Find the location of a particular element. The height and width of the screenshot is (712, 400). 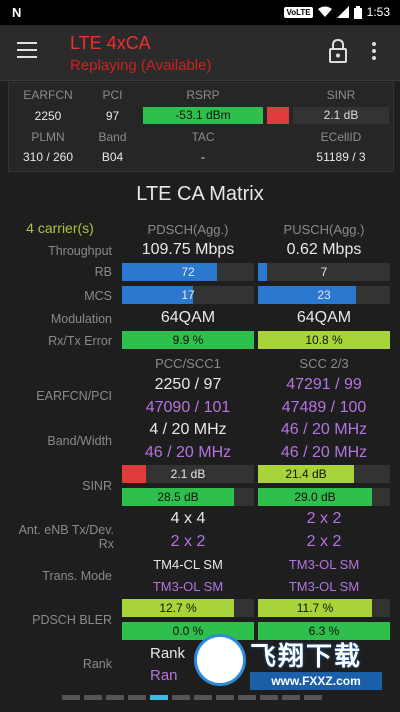

carrier-count: 4 carrier(s) is located at coordinates (60, 228).